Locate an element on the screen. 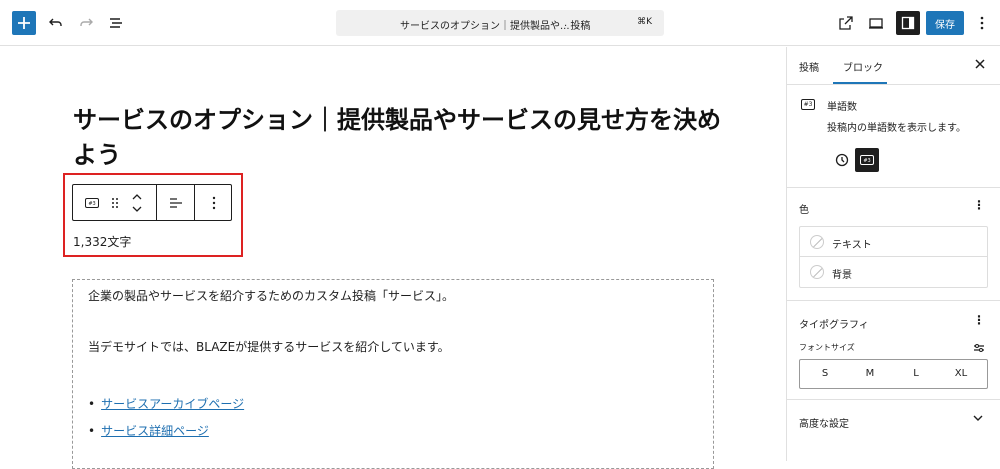  move-up-down-buttons is located at coordinates (137, 202).